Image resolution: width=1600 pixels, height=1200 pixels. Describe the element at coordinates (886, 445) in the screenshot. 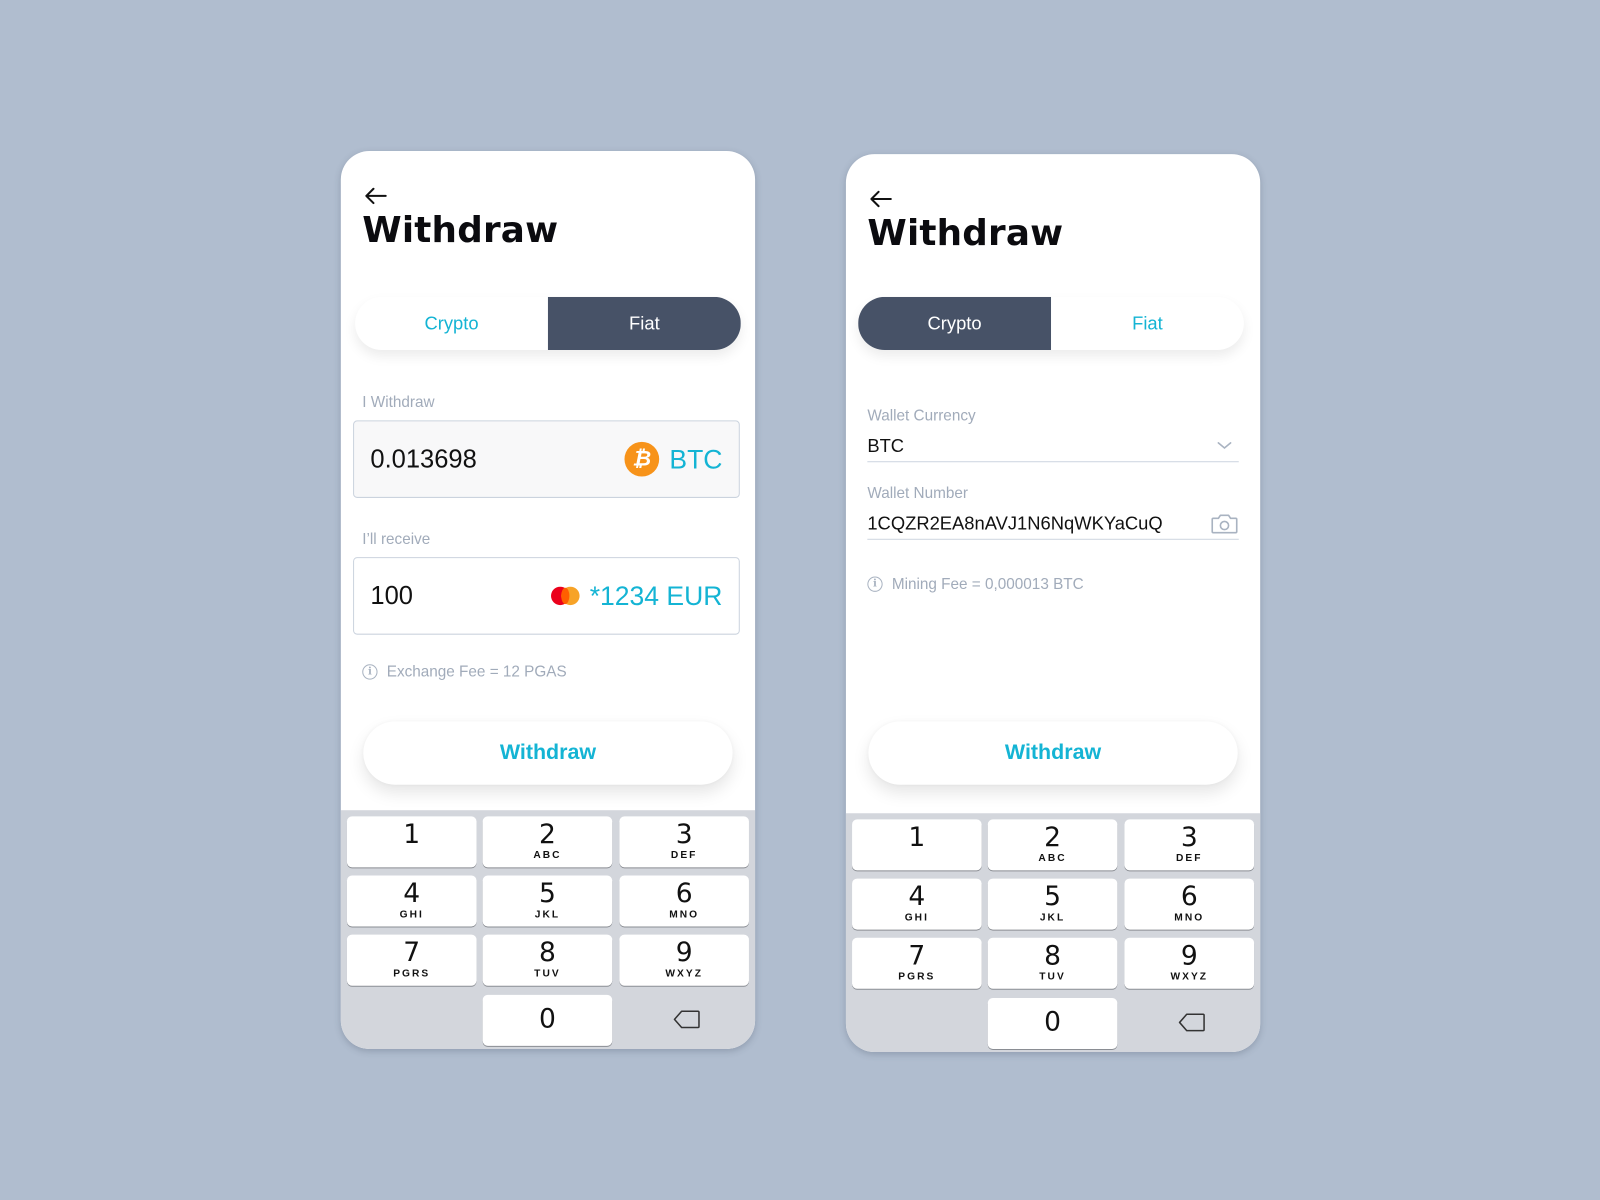

I see `wallet-currency-value: BTC` at that location.